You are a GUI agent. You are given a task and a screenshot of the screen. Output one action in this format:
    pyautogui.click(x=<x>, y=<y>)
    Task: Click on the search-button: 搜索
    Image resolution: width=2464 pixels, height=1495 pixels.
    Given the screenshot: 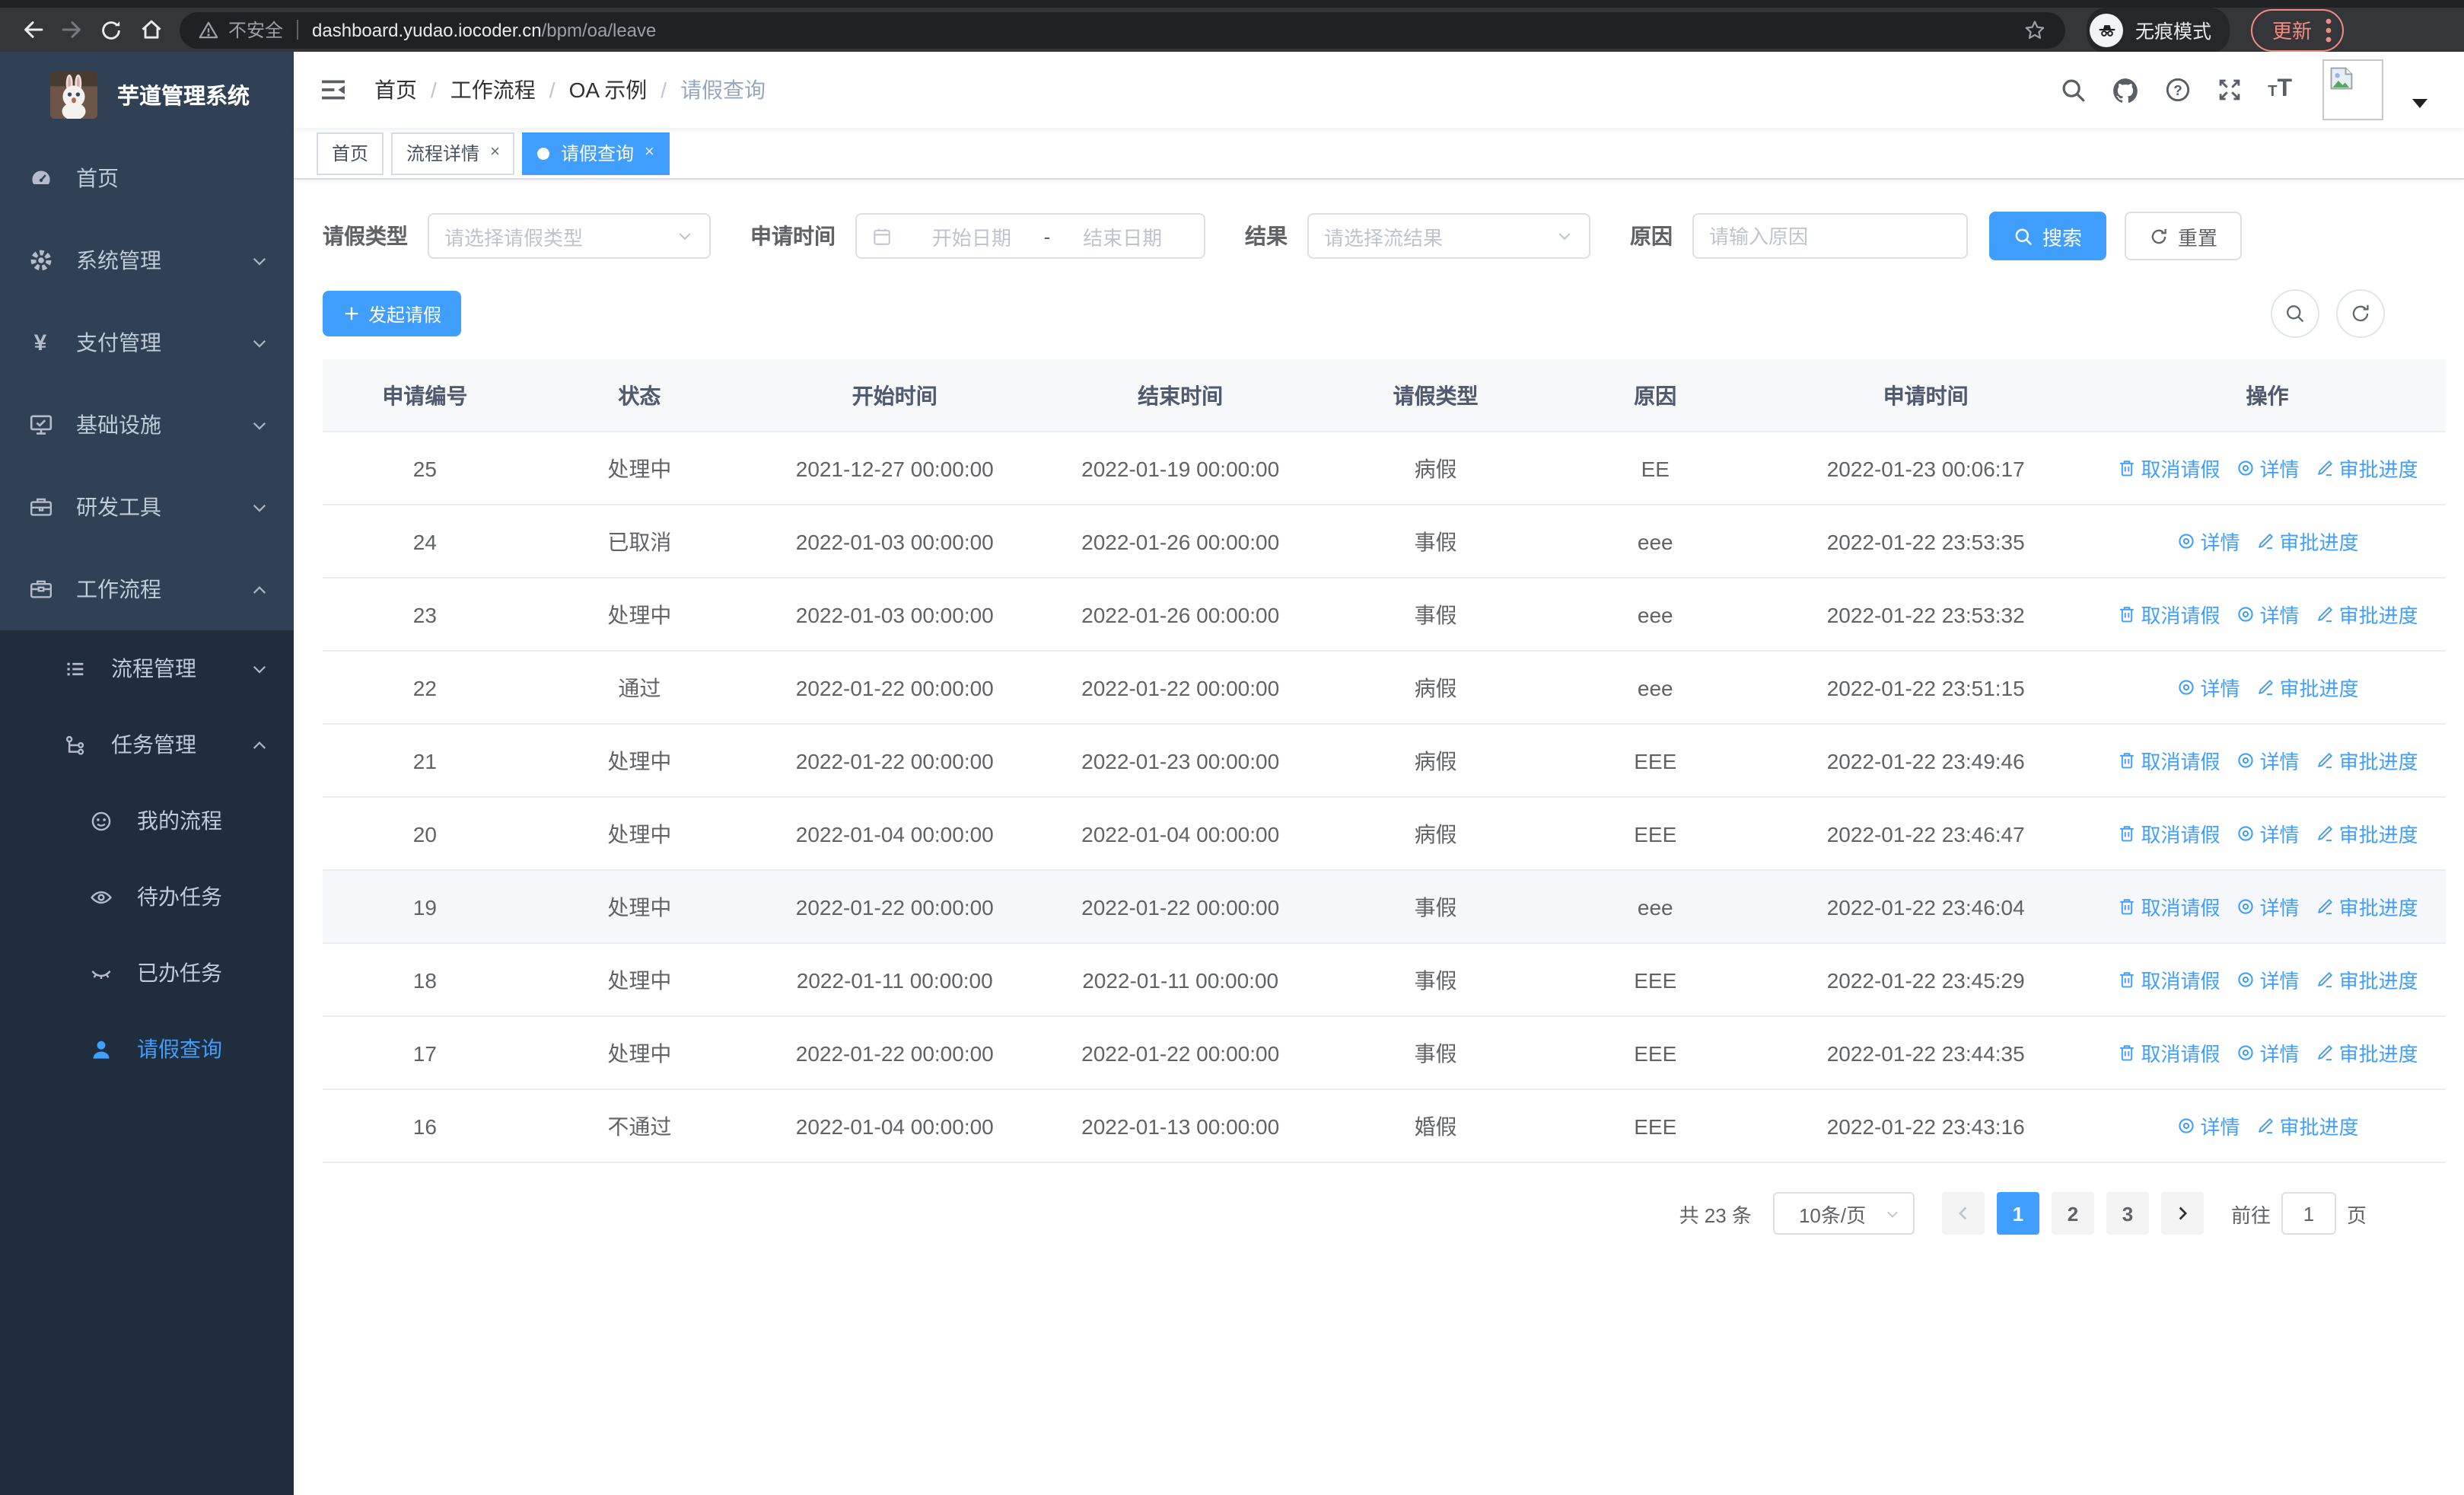 What is the action you would take?
    pyautogui.click(x=2048, y=236)
    